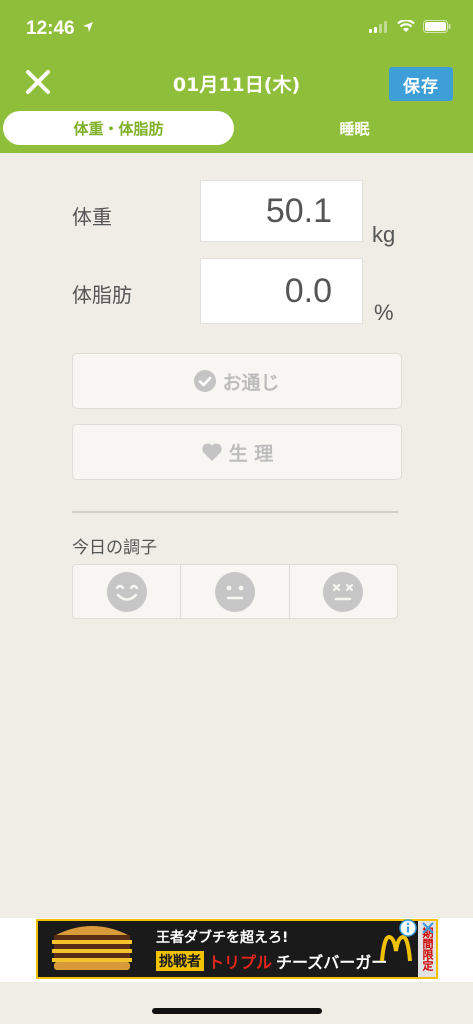 The width and height of the screenshot is (473, 1024). What do you see at coordinates (222, 938) in the screenshot?
I see `ad-headline: 王者ダブチを超えろ!` at bounding box center [222, 938].